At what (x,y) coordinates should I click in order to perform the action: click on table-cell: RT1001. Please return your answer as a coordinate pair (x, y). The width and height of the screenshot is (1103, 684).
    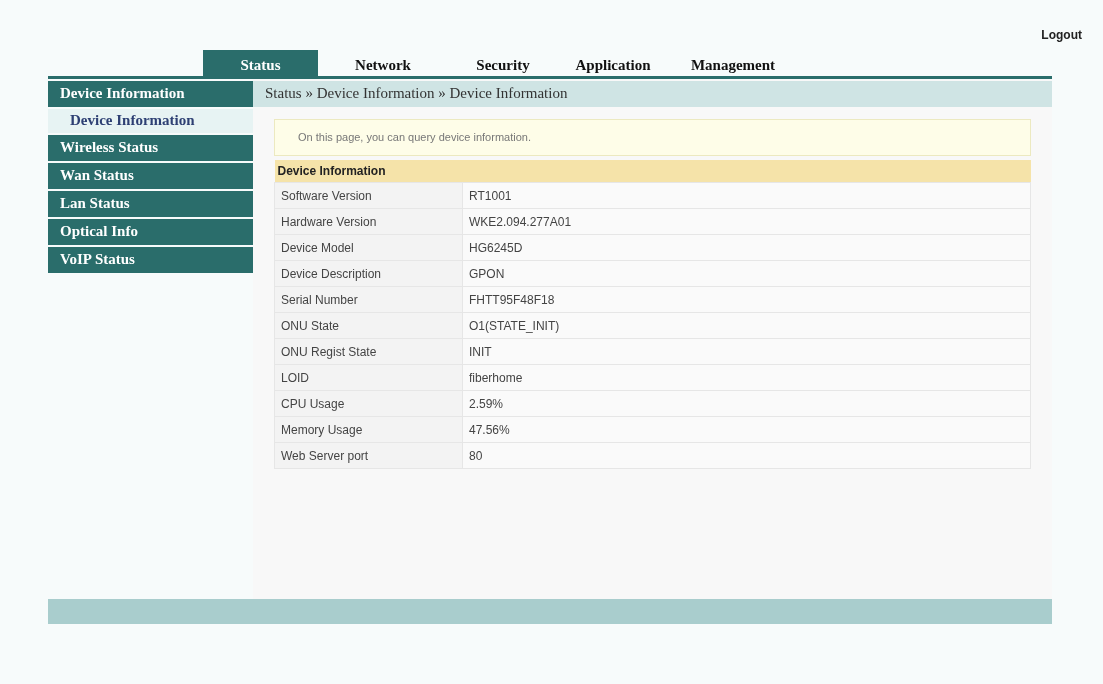
    Looking at the image, I should click on (746, 195).